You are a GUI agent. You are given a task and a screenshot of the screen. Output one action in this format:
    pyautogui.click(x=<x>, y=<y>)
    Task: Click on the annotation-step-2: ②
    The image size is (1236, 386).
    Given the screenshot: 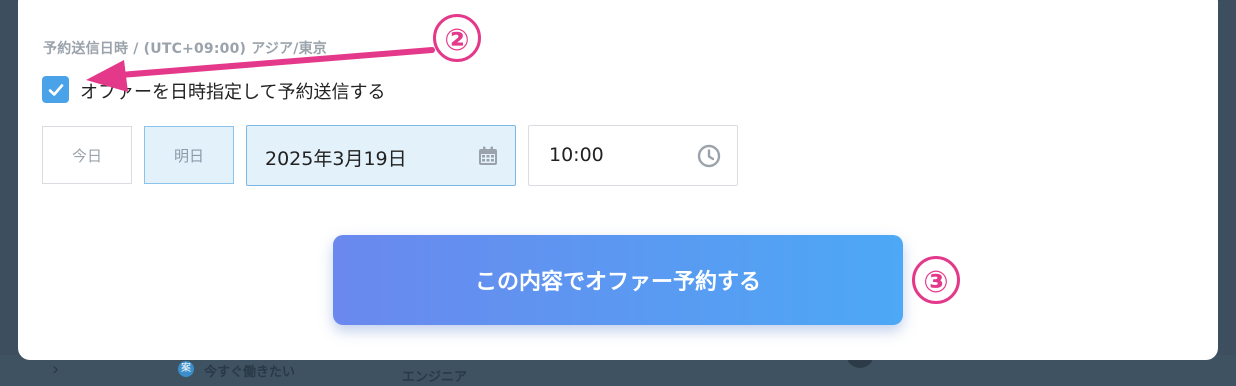 What is the action you would take?
    pyautogui.click(x=457, y=38)
    